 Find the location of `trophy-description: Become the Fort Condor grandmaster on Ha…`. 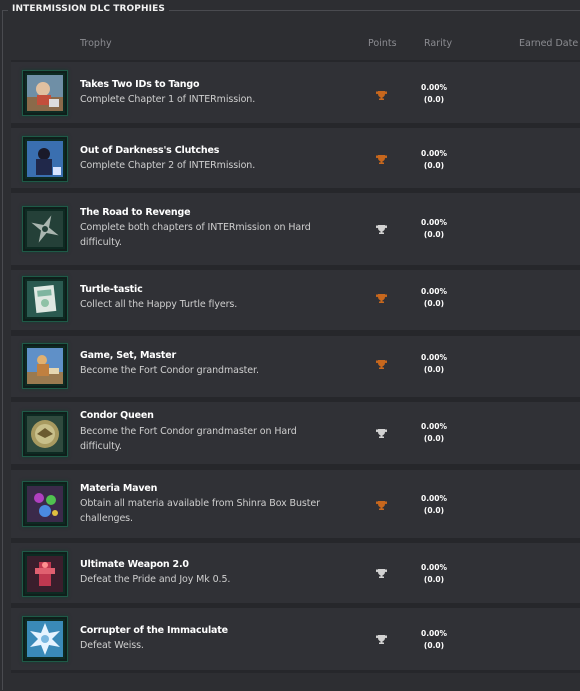

trophy-description: Become the Fort Condor grandmaster on Ha… is located at coordinates (188, 439).